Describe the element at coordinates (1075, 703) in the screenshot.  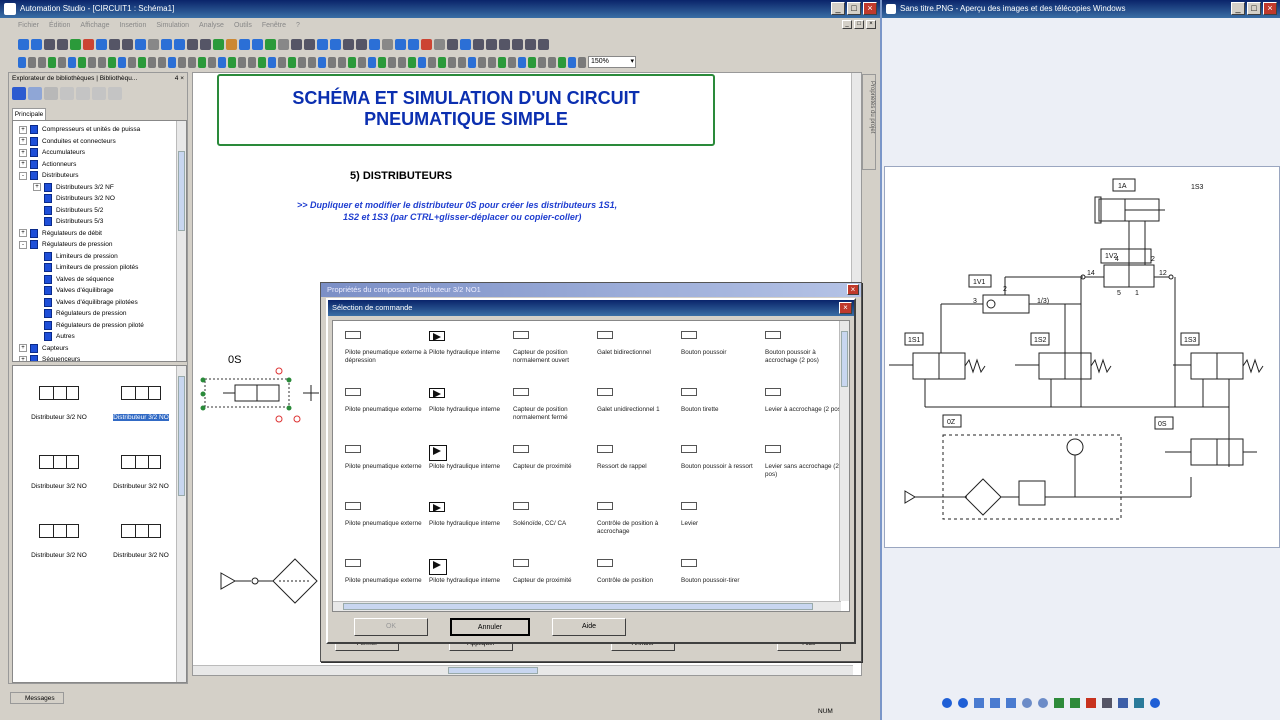
I see `rotate-counterclockwise-icon` at that location.